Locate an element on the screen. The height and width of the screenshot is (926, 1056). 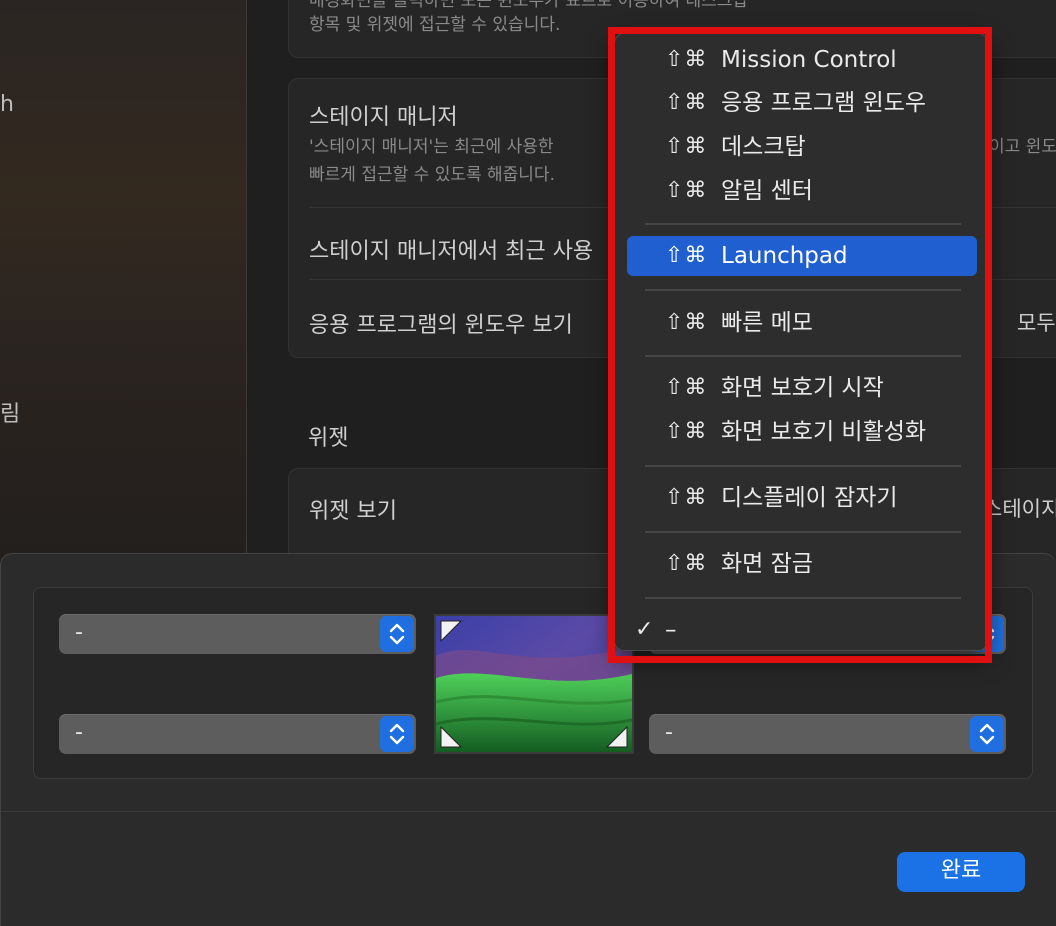
bottom-right-corner-popup: - is located at coordinates (827, 734).